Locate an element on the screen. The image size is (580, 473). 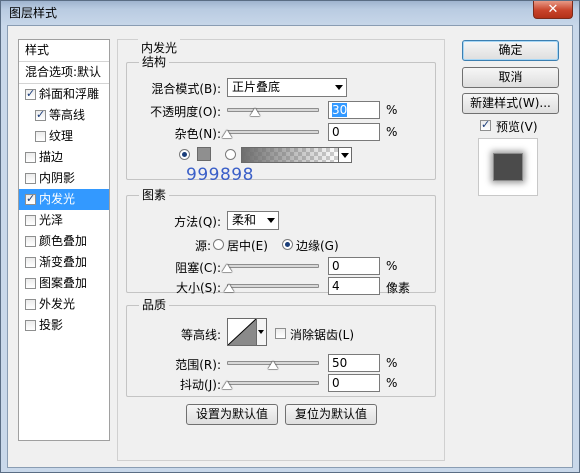
title-bar: 图层样式 ✕ is located at coordinates (290, 13).